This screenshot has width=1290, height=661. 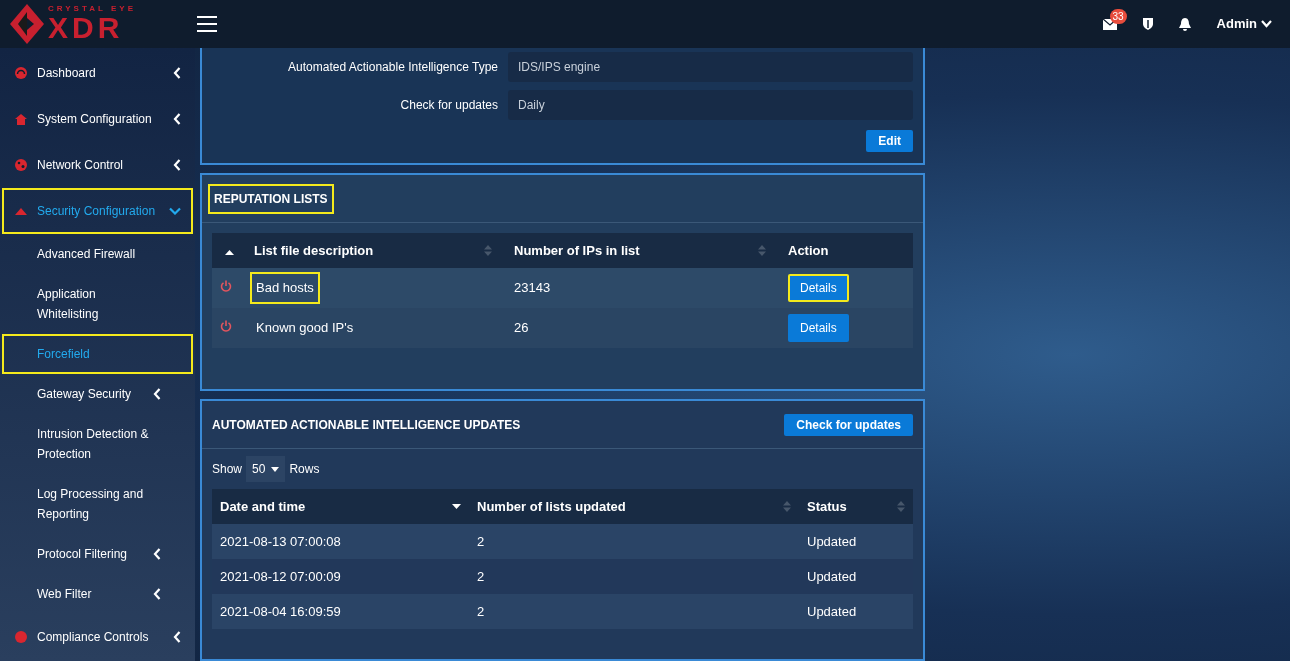 I want to click on sidebar-label: Protocol Filtering, so click(x=82, y=554).